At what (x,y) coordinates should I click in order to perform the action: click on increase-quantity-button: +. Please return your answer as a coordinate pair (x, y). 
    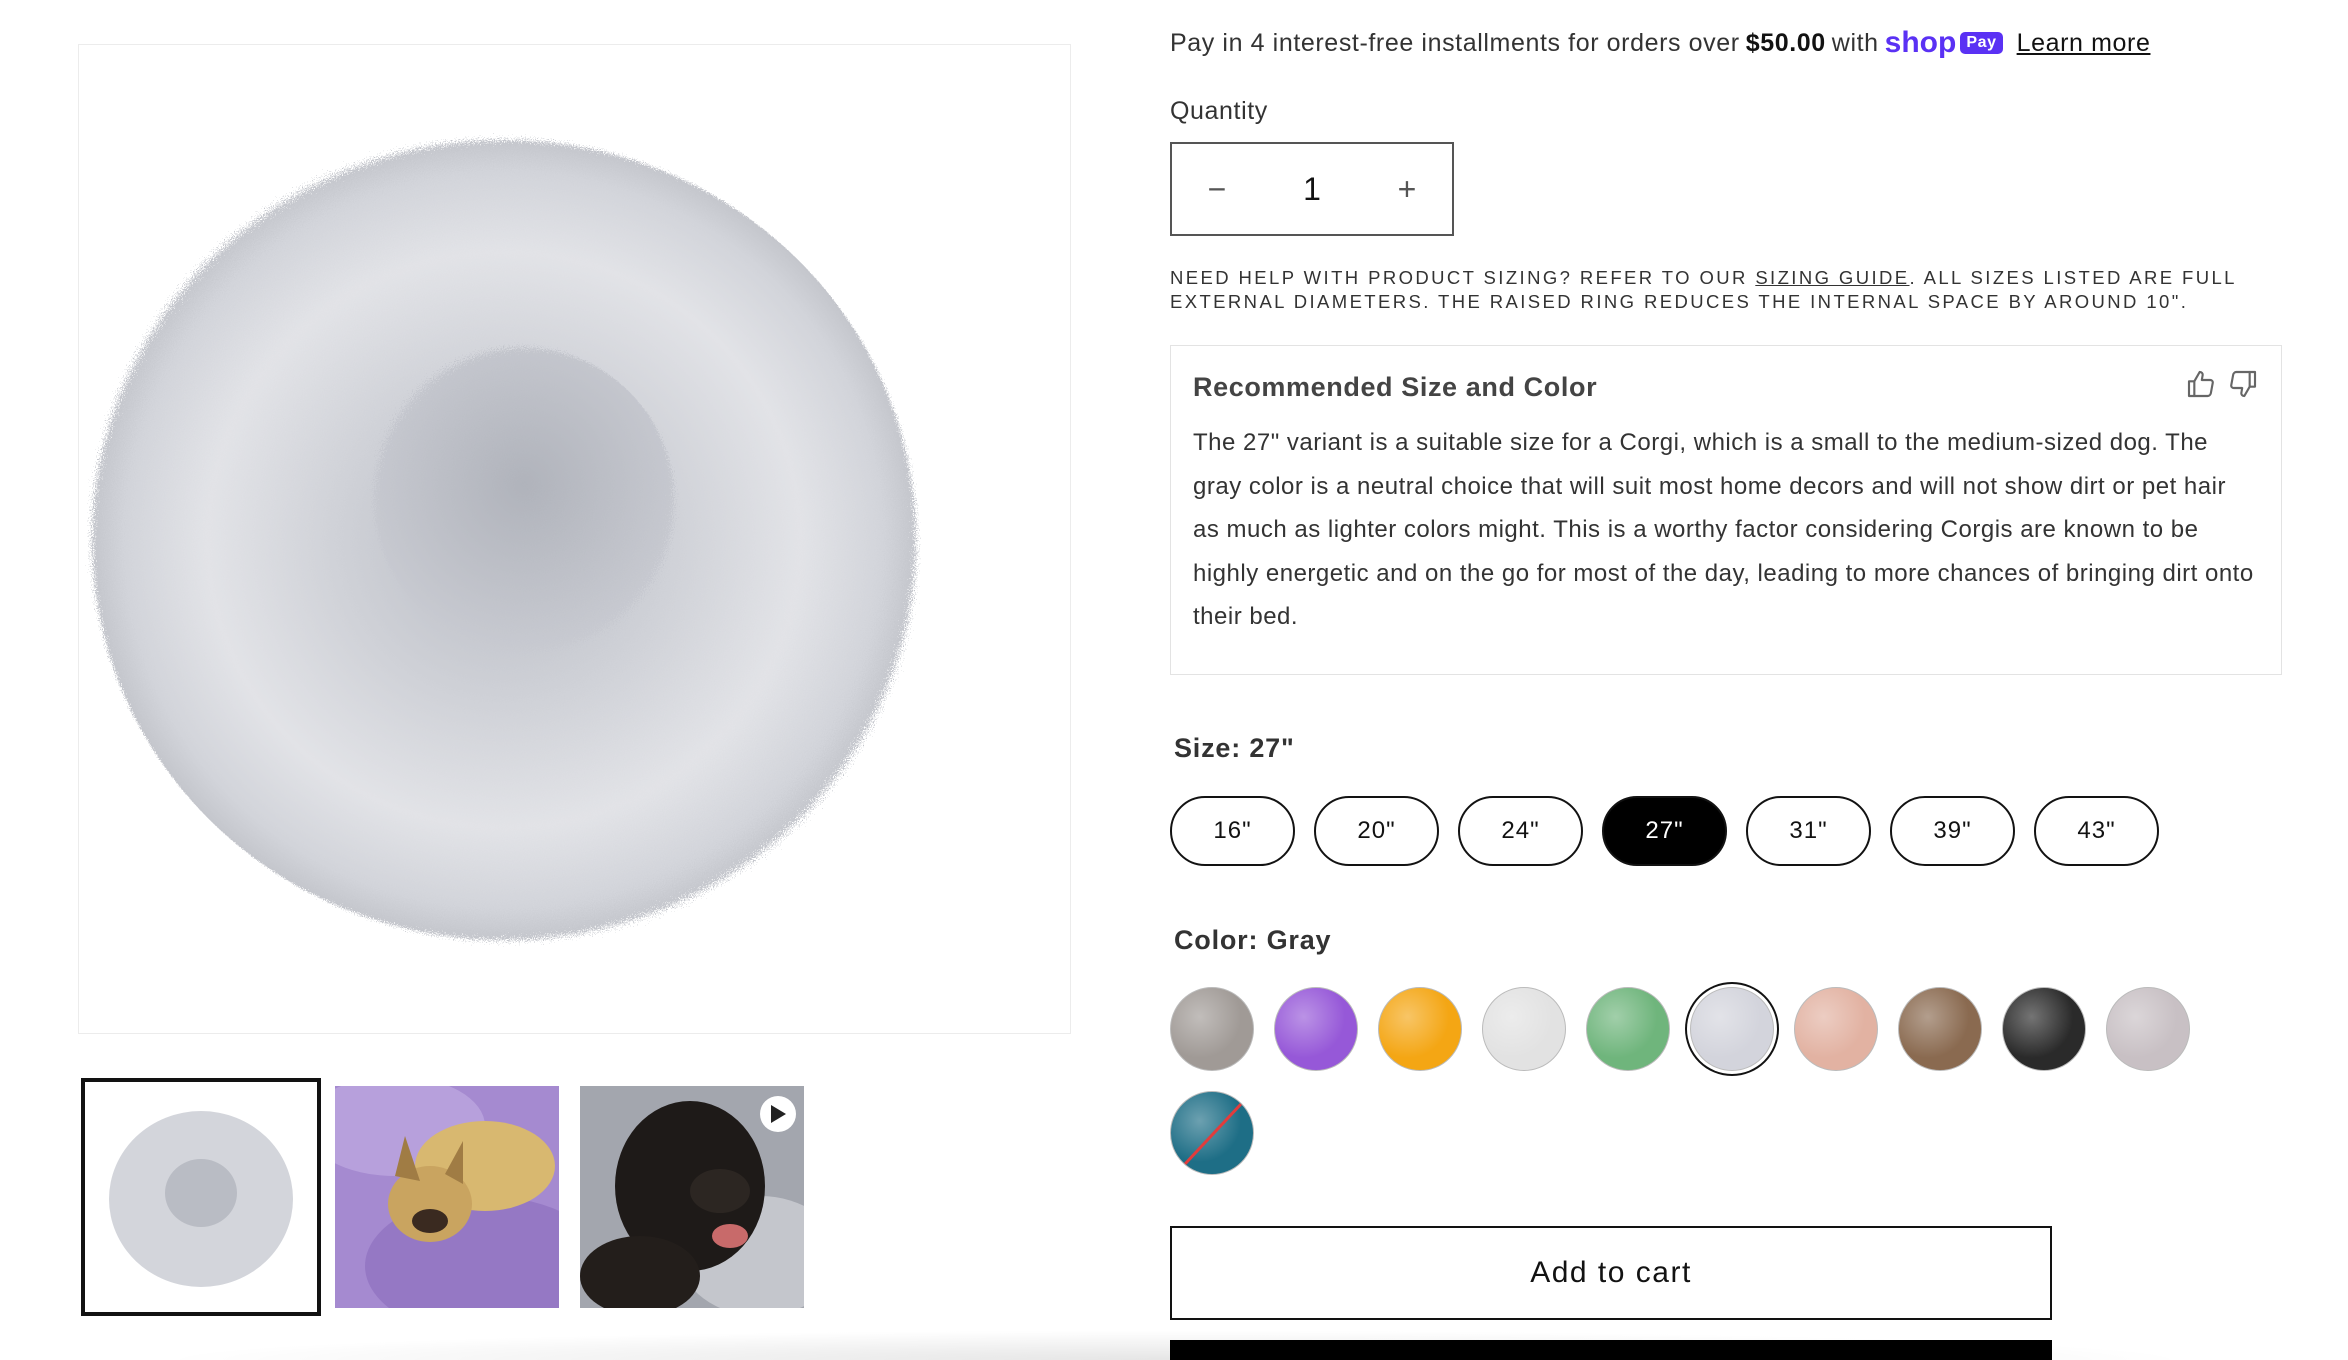
    Looking at the image, I should click on (1407, 189).